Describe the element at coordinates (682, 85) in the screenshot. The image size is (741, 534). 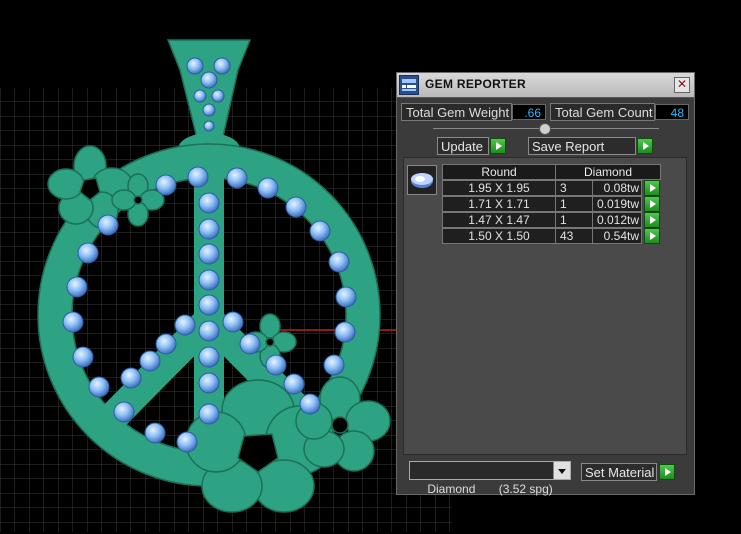
I see `close-icon: ✕` at that location.